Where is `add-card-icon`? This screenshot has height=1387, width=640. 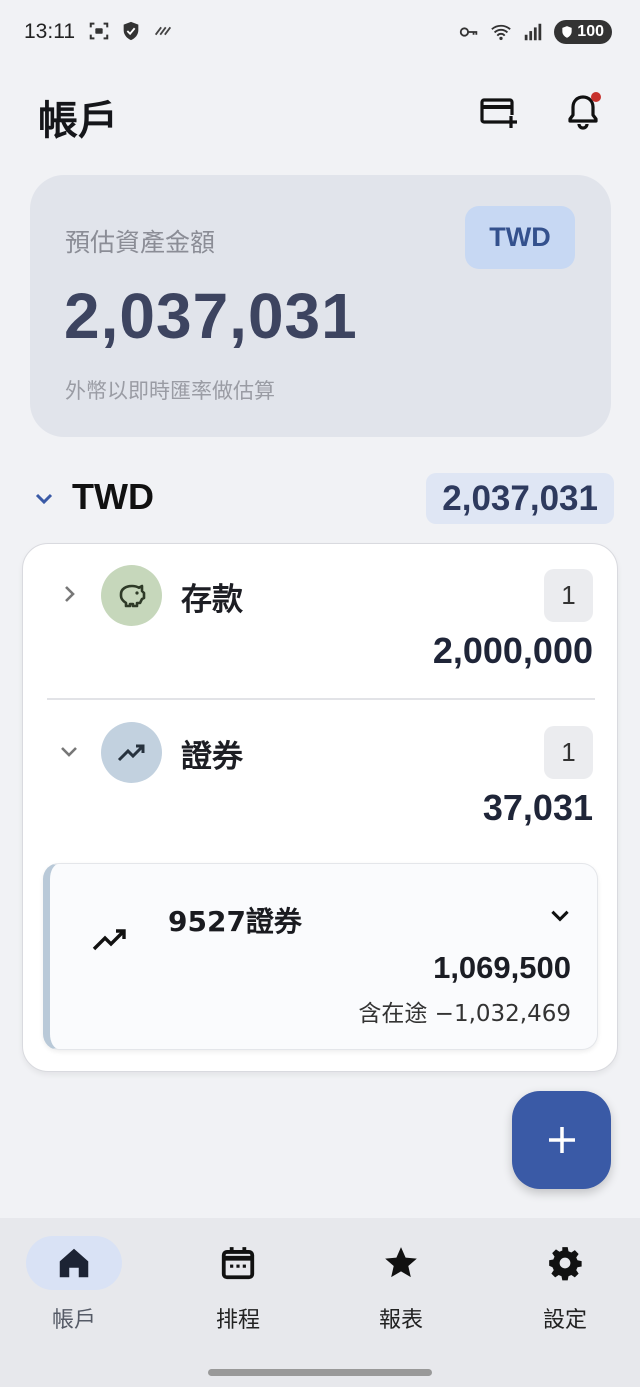
add-card-icon is located at coordinates (498, 113).